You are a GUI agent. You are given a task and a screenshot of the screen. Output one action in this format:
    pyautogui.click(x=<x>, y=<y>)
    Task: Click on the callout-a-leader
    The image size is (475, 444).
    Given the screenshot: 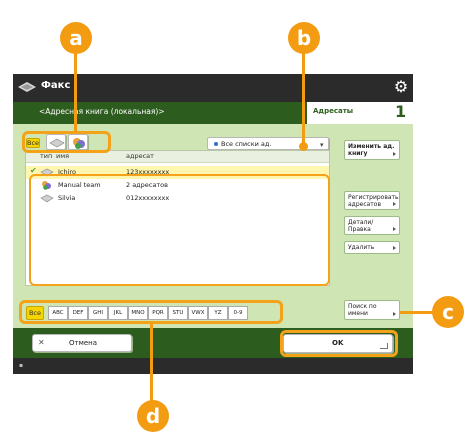 What is the action you would take?
    pyautogui.click(x=75, y=91)
    